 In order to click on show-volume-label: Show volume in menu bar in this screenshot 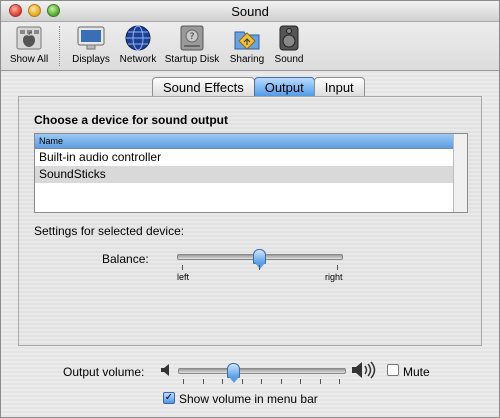, I will do `click(248, 399)`.